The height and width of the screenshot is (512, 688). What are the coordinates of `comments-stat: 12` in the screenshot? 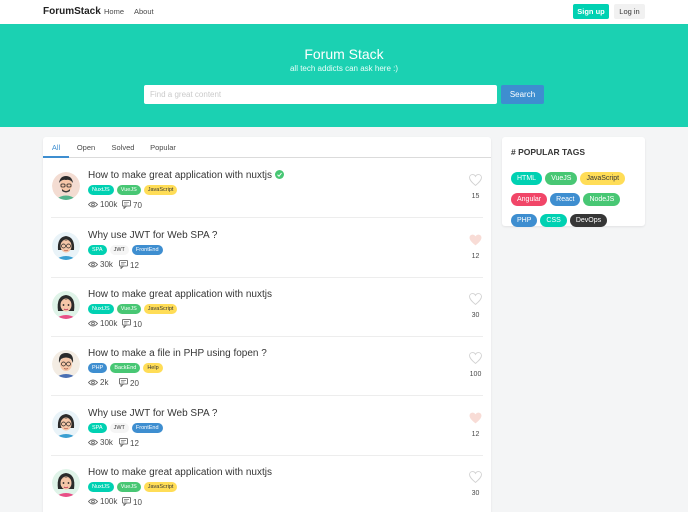 It's located at (129, 265).